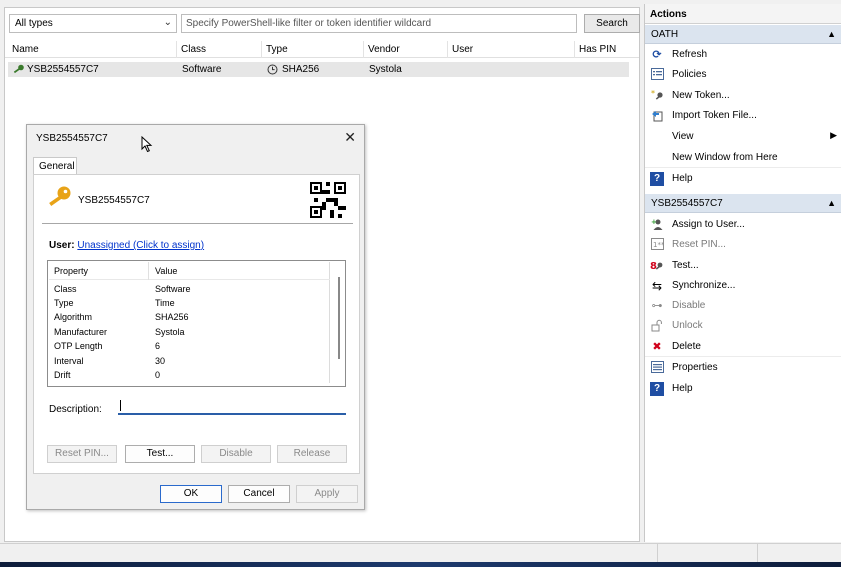  Describe the element at coordinates (166, 271) in the screenshot. I see `column-header-value: Value` at that location.